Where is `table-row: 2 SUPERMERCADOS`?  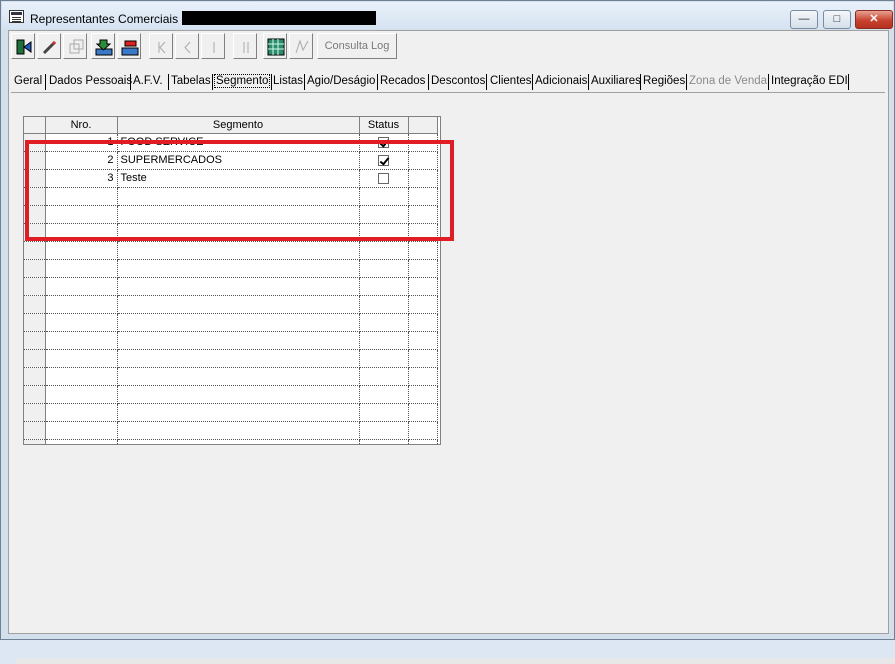
table-row: 2 SUPERMERCADOS is located at coordinates (231, 160).